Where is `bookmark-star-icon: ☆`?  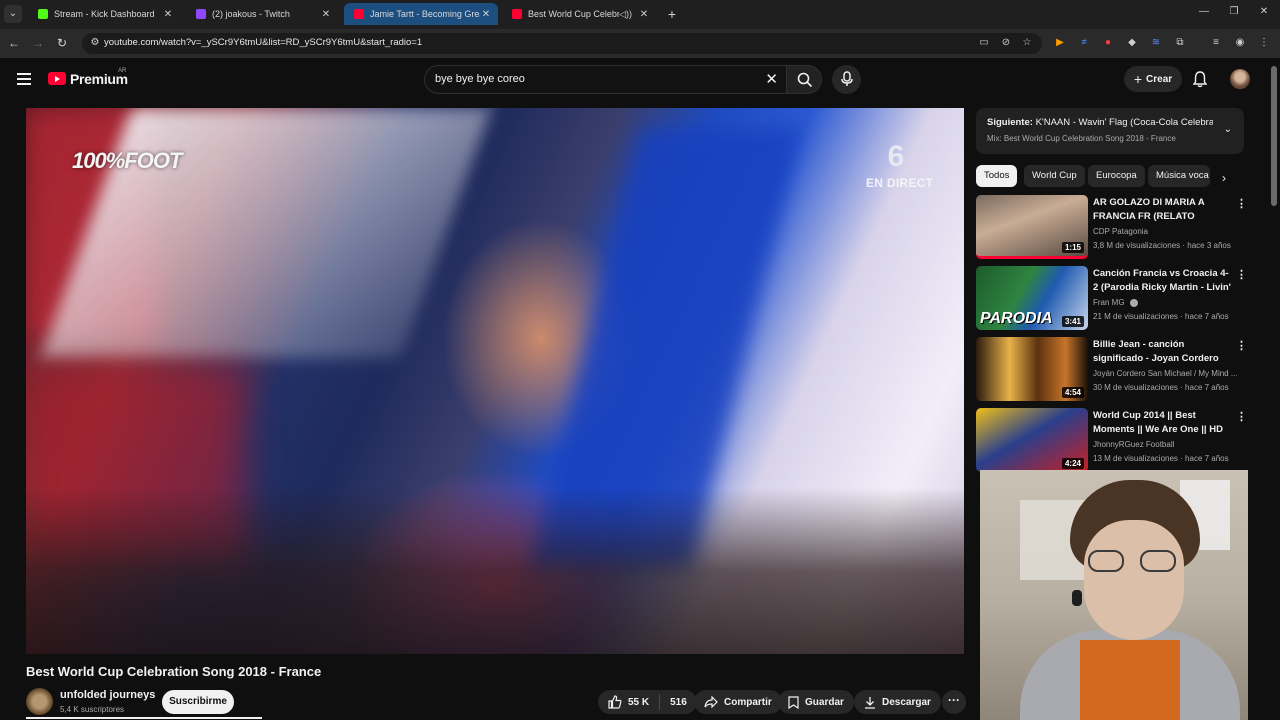
bookmark-star-icon: ☆ is located at coordinates (1027, 43).